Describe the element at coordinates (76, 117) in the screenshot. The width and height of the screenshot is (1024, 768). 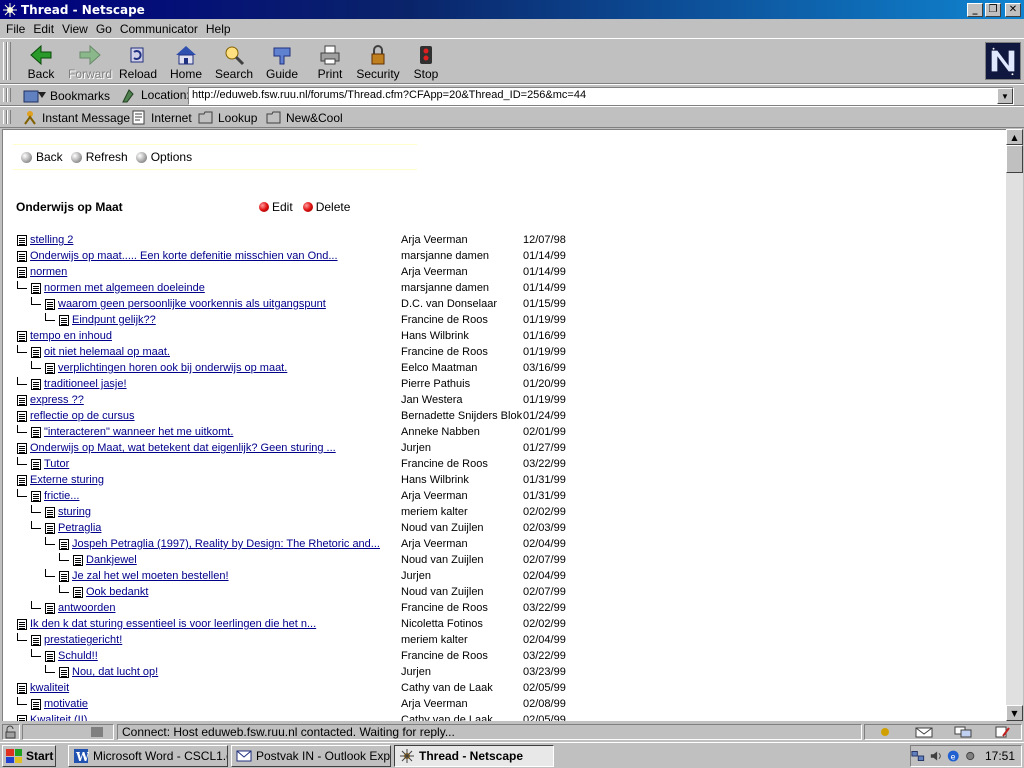
I see `instant-message-button: Instant Message` at that location.